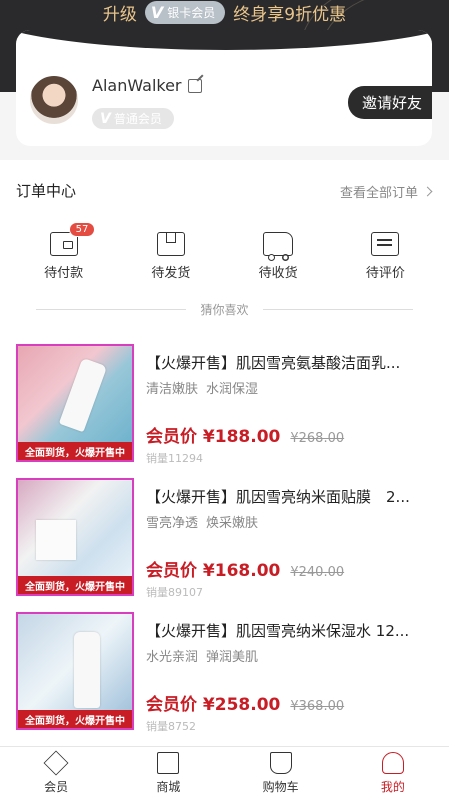 This screenshot has width=449, height=800. I want to click on upgrade-promo: 升级 V 银卡会员 终身享9折优惠, so click(224, 12).